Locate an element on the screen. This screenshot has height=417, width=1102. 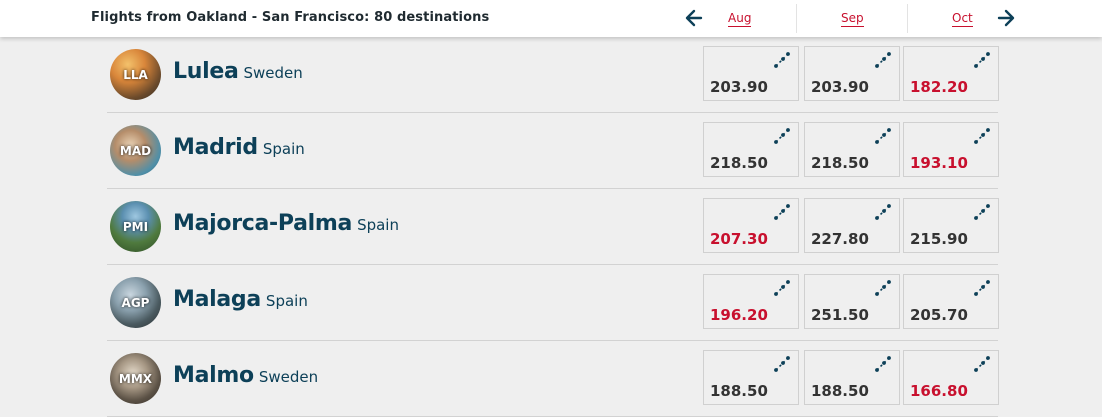
arrow-left-icon is located at coordinates (694, 18).